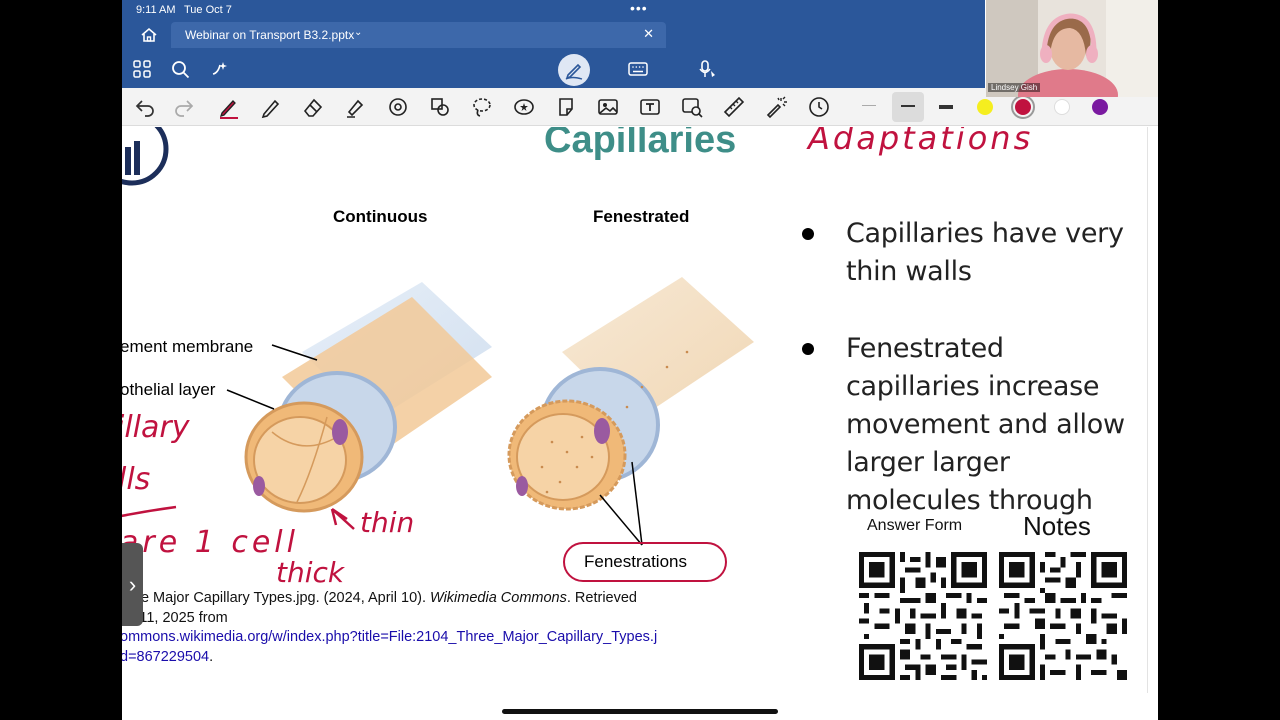 Image resolution: width=1280 pixels, height=720 pixels. What do you see at coordinates (145, 156) in the screenshot?
I see `school-logo-icon` at bounding box center [145, 156].